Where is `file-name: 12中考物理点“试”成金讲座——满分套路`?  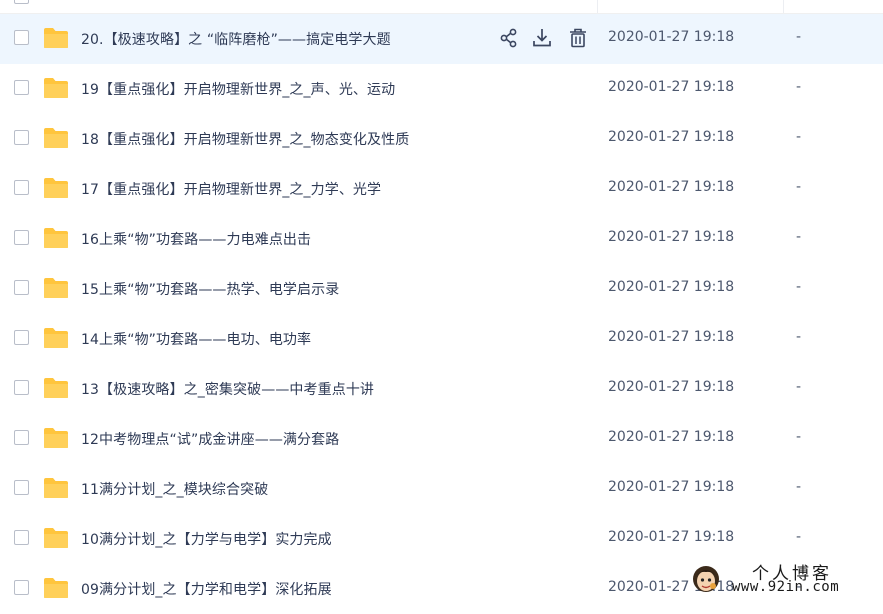
file-name: 12中考物理点“试”成金讲座——满分套路 is located at coordinates (210, 439).